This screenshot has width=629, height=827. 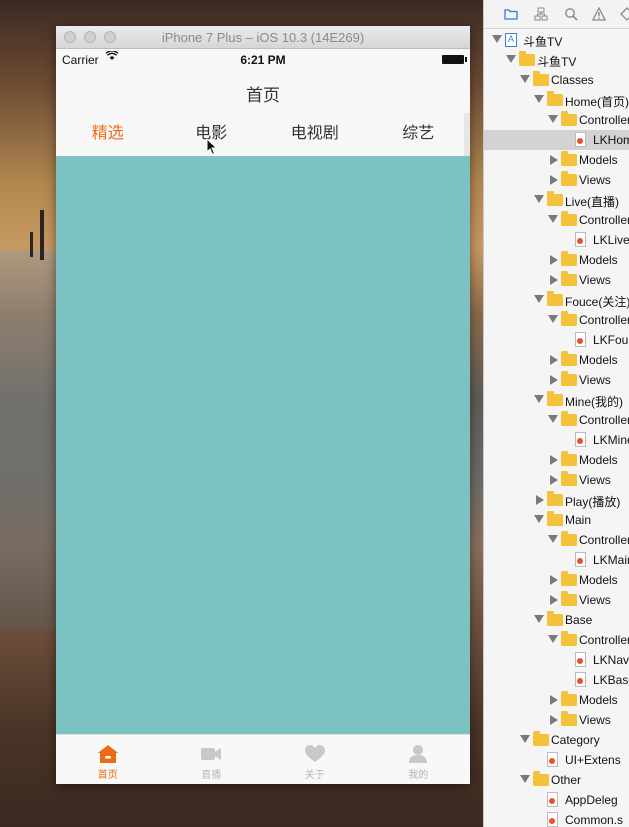 What do you see at coordinates (556, 500) in the screenshot?
I see `tree-folder-item: Play(播放)` at bounding box center [556, 500].